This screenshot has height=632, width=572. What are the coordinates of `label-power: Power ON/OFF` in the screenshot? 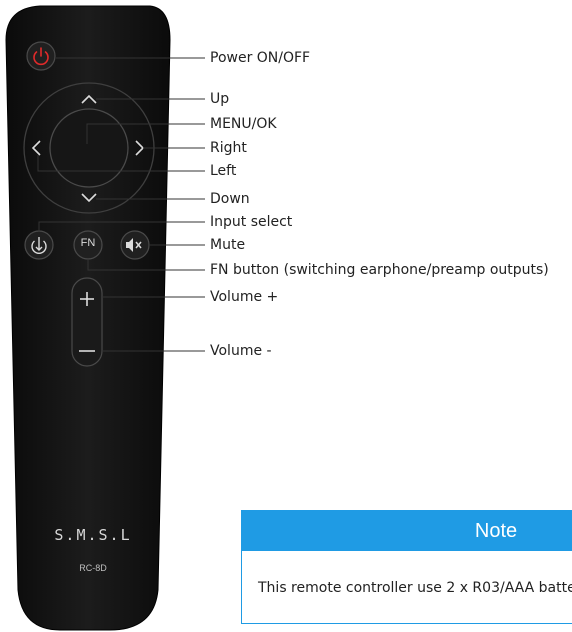 It's located at (260, 58).